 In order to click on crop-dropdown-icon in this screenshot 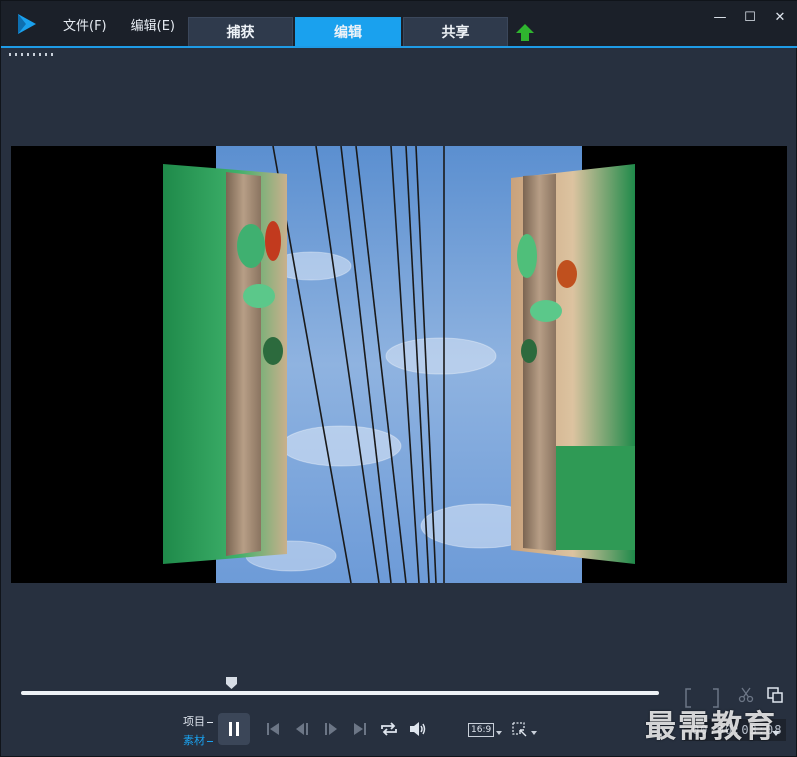, I will do `click(534, 733)`.